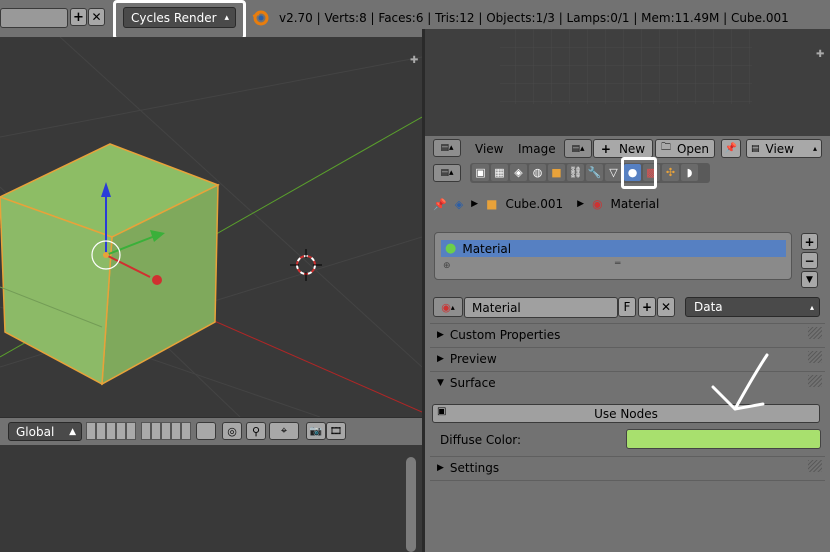 This screenshot has height=552, width=830. What do you see at coordinates (575, 172) in the screenshot?
I see `constraints-tab-icon: ⛓` at bounding box center [575, 172].